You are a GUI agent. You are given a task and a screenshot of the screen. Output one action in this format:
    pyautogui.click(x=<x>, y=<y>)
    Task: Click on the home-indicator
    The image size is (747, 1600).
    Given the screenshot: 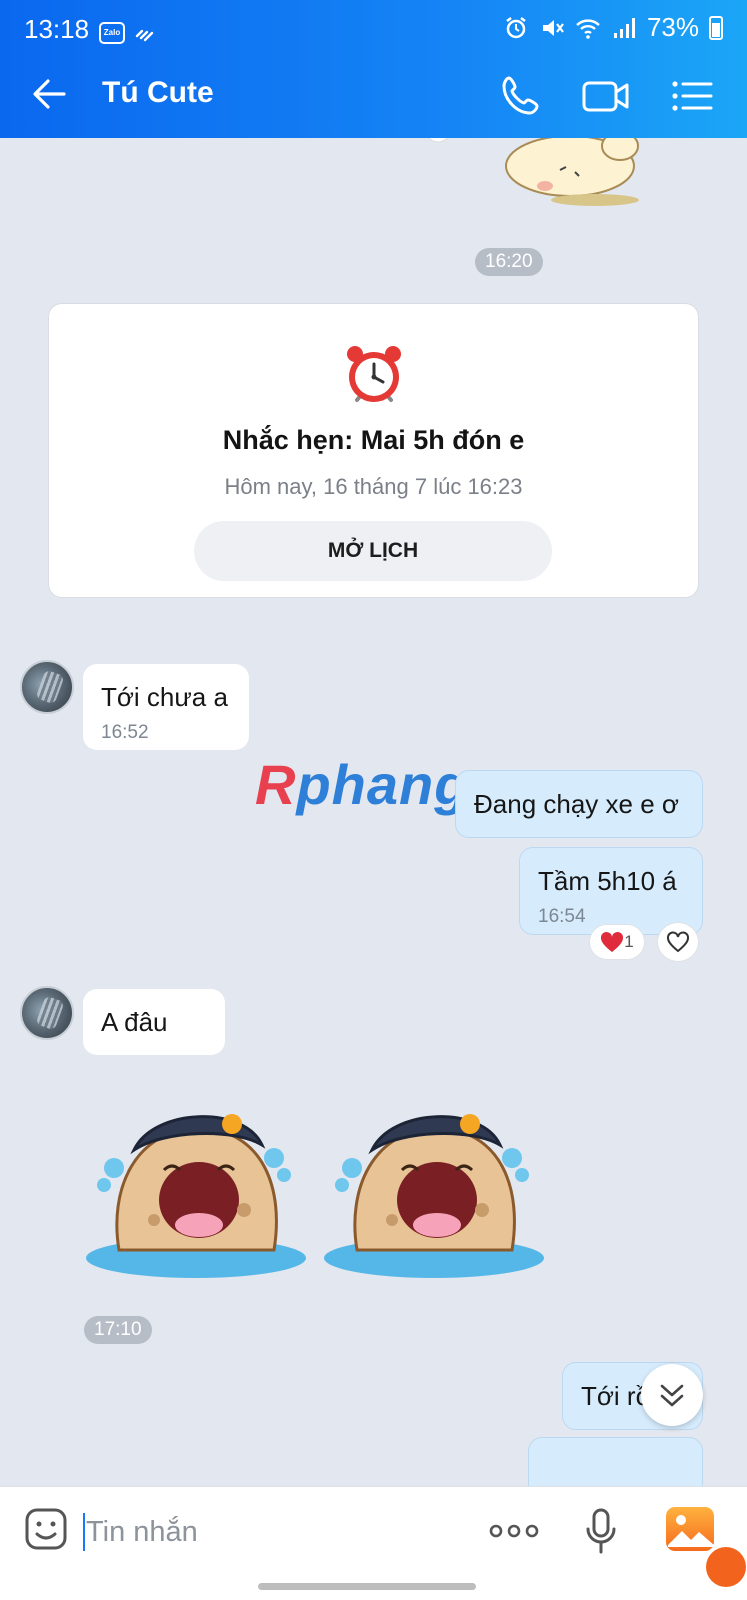 What is the action you would take?
    pyautogui.click(x=367, y=1586)
    